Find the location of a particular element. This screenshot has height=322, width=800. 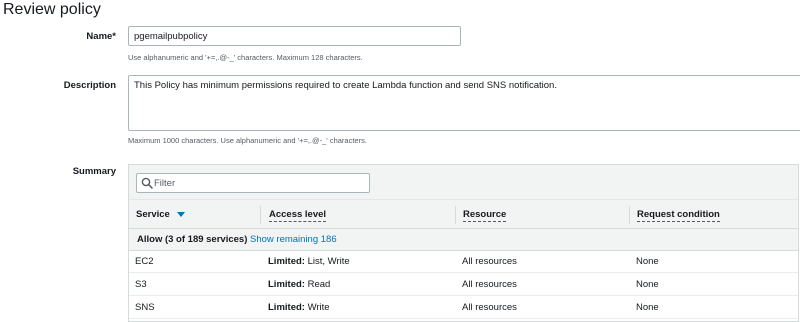

column-header-resource-label: Resource is located at coordinates (485, 215).